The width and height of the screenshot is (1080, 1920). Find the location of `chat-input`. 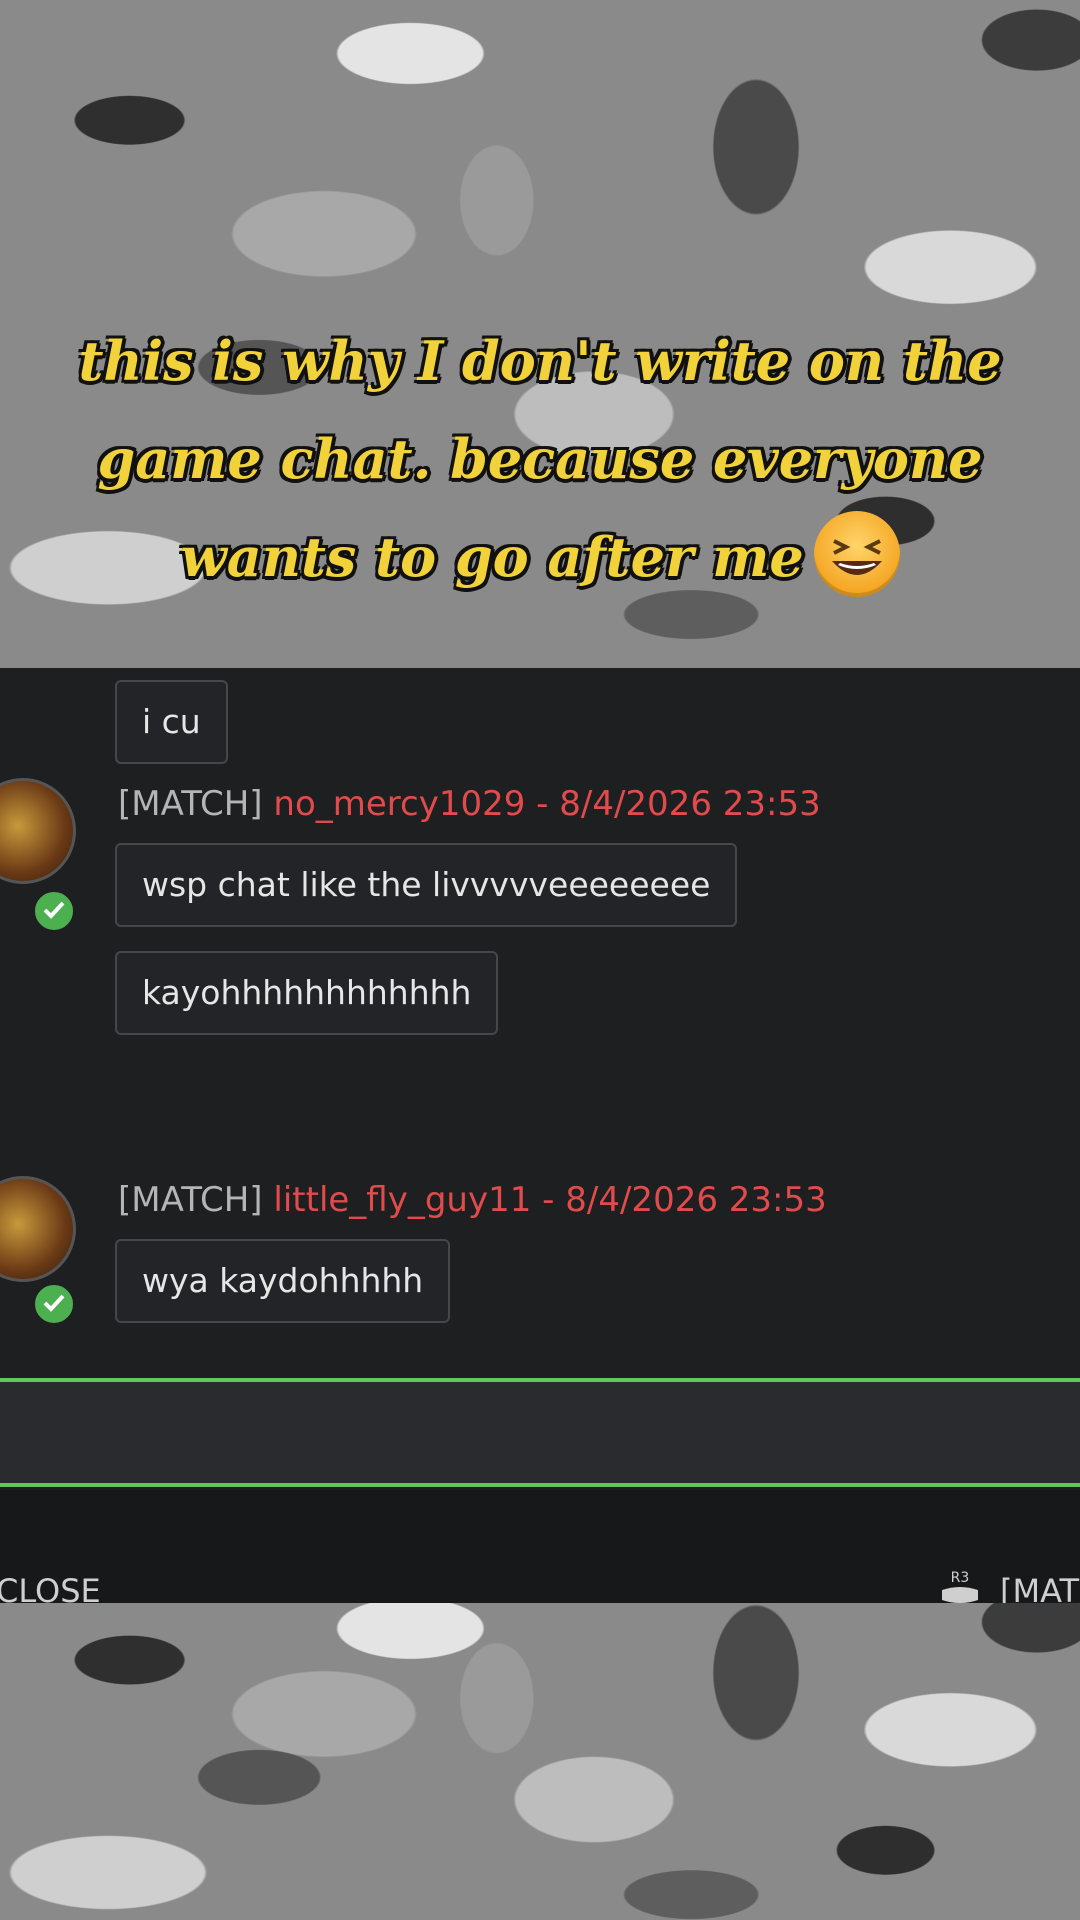

chat-input is located at coordinates (540, 1432).